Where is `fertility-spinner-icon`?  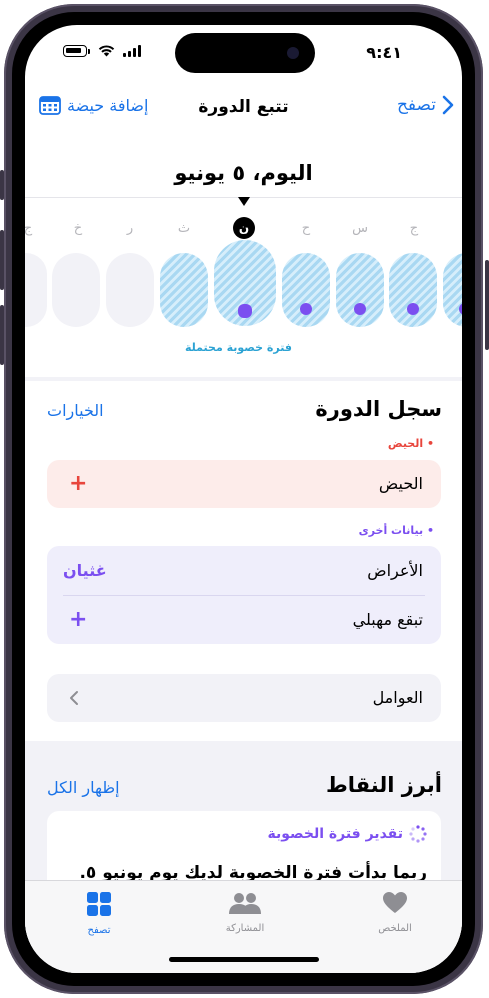 fertility-spinner-icon is located at coordinates (418, 834).